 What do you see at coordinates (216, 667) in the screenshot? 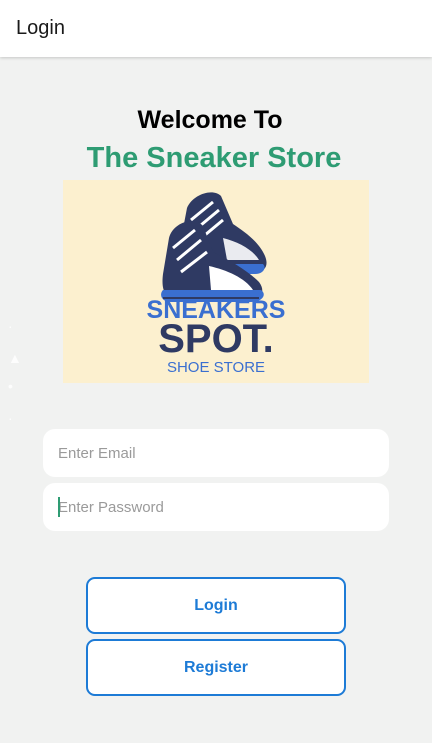
I see `register-button: Register` at bounding box center [216, 667].